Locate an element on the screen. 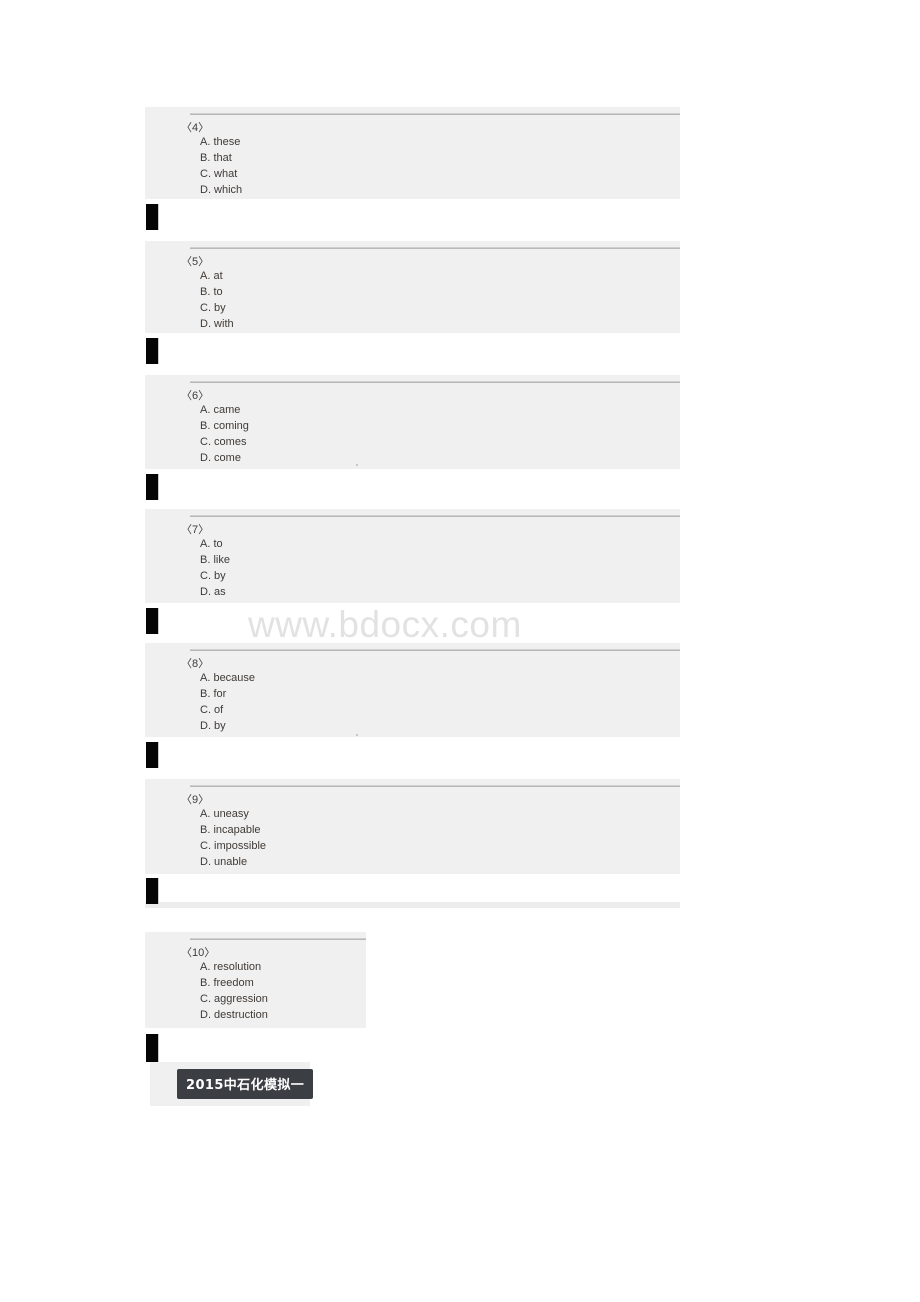 This screenshot has width=920, height=1302. question-block-4: 〈4〉 A. these B. that C. what D. which is located at coordinates (412, 153).